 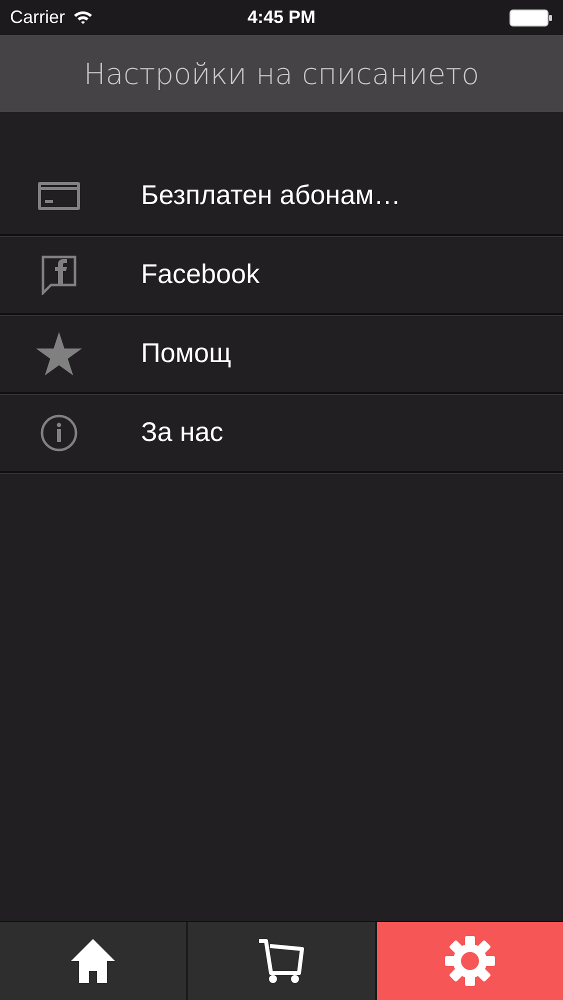 I want to click on status-time: 4:45 PM, so click(x=281, y=17).